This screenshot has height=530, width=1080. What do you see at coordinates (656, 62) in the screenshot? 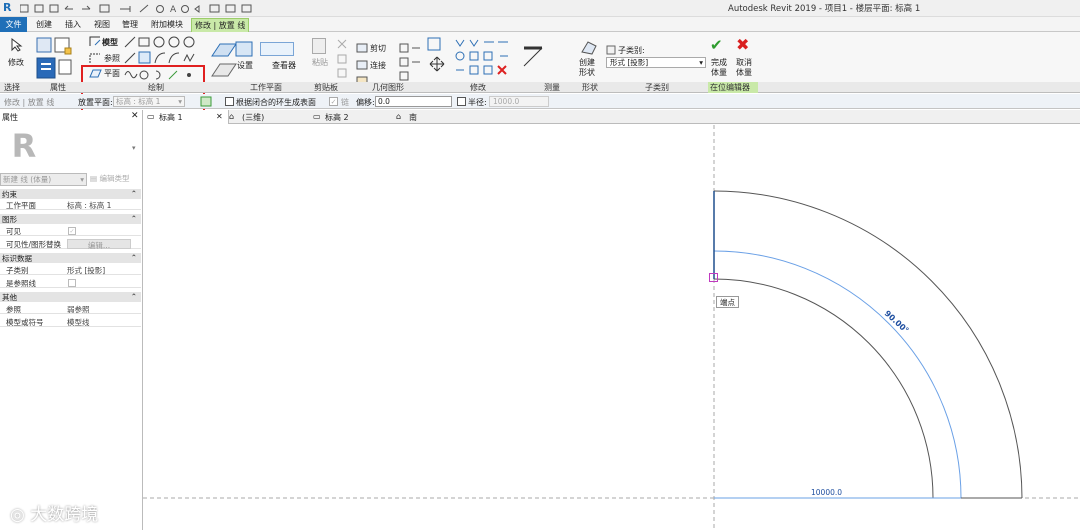
I see `subcategory-select: 形式 [投影] ▾` at bounding box center [656, 62].